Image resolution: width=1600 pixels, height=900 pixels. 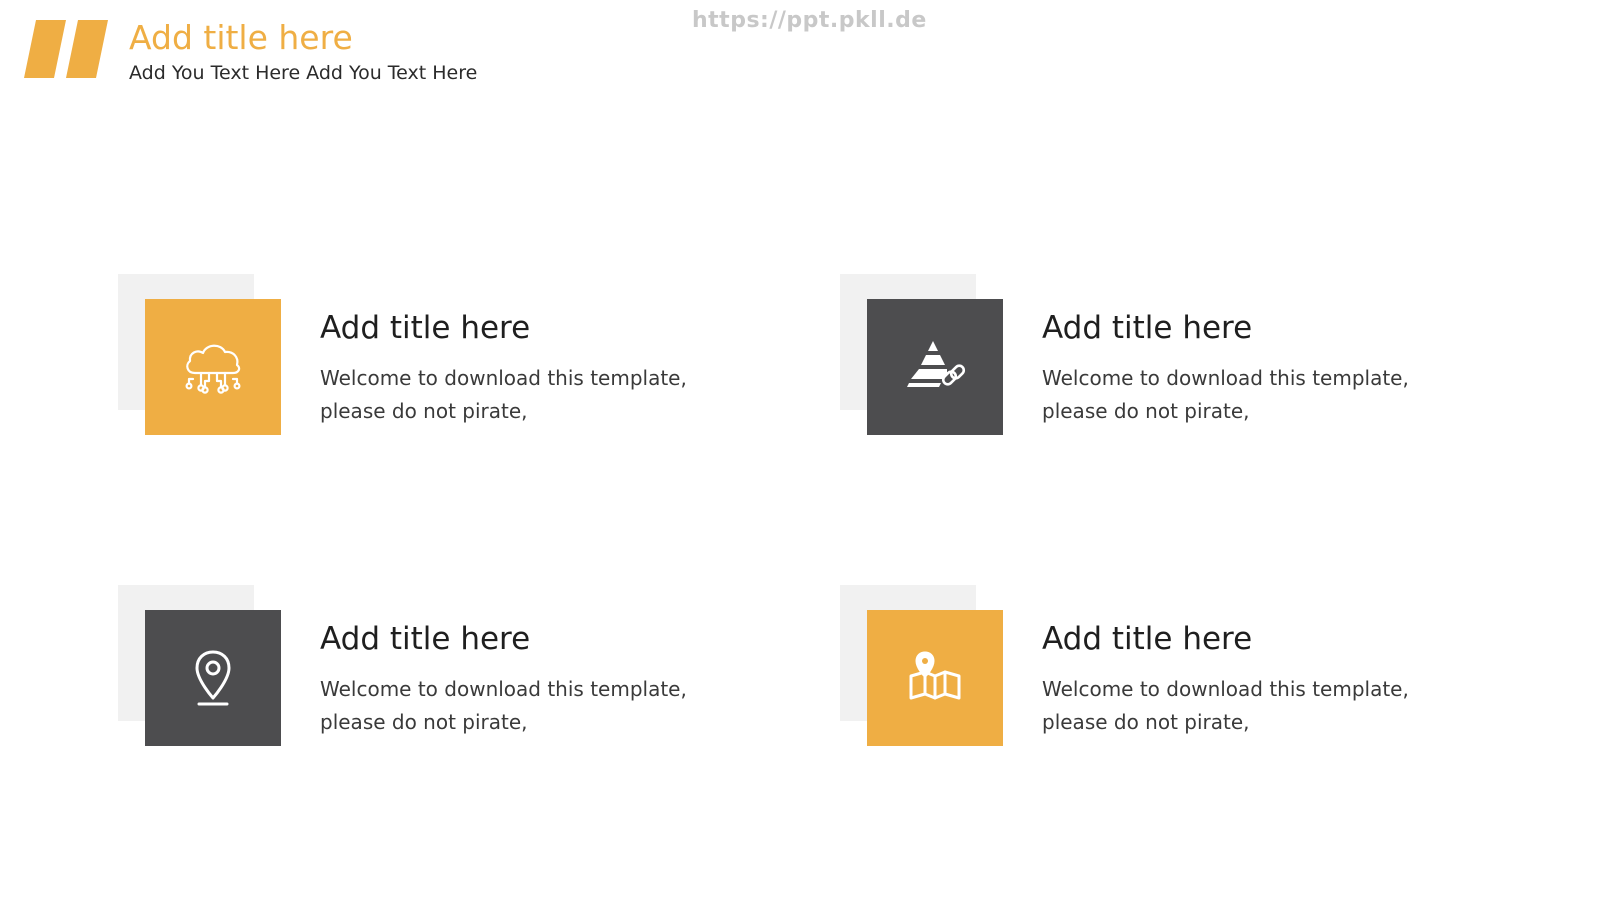 I want to click on pyramid-link-icon, so click(x=936, y=364).